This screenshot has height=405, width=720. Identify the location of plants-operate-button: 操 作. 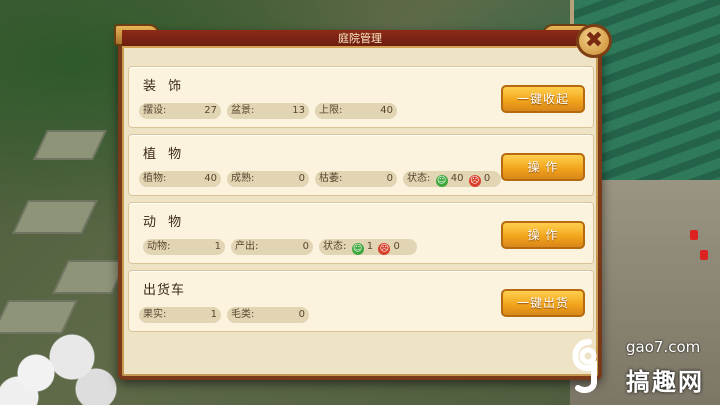
(543, 167).